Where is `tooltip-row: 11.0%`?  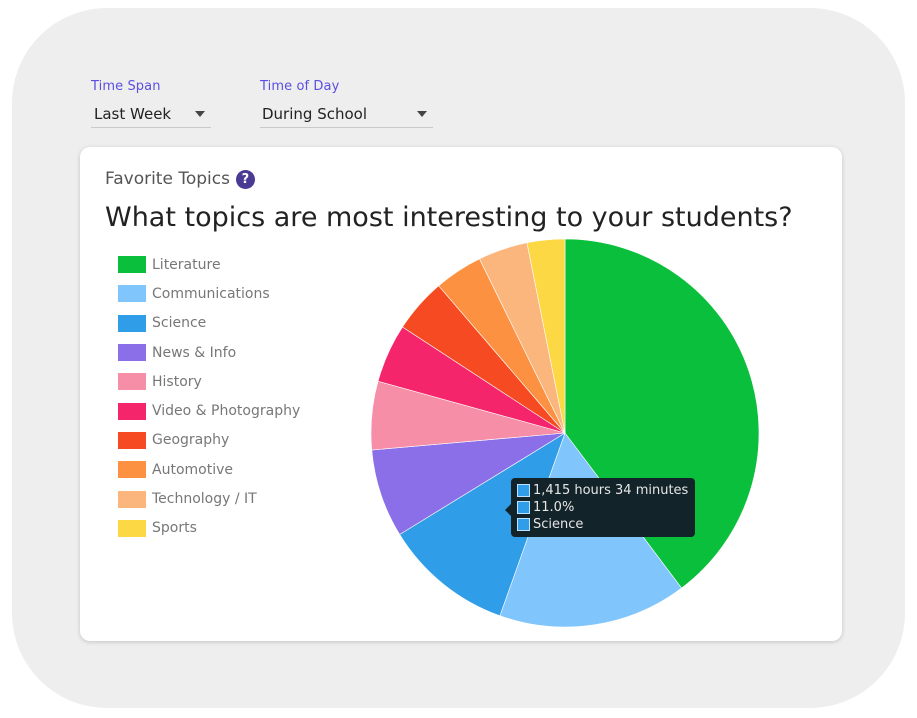
tooltip-row: 11.0% is located at coordinates (602, 507).